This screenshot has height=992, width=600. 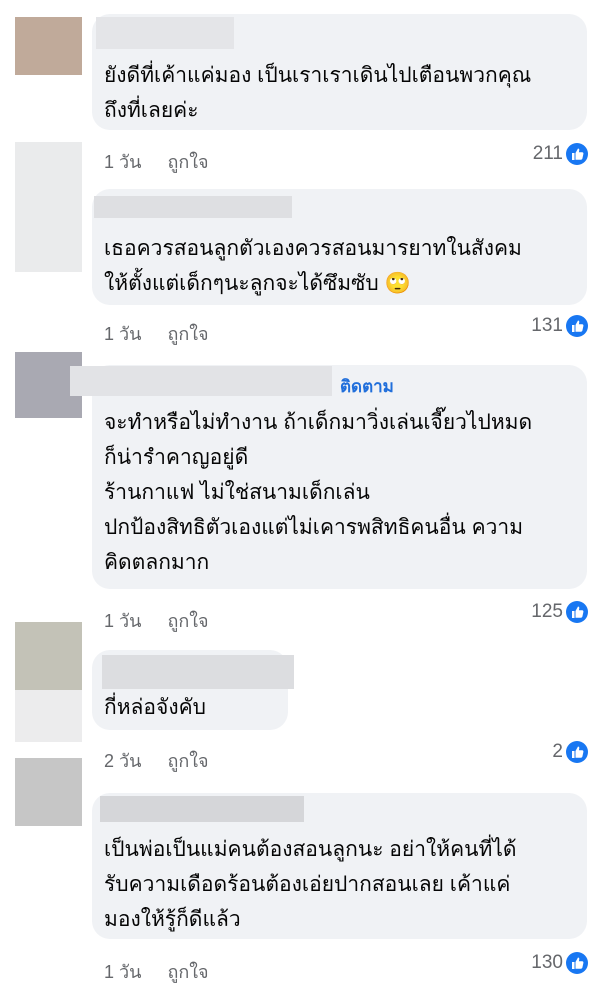 What do you see at coordinates (367, 386) in the screenshot?
I see `follow-button: ติดตาม` at bounding box center [367, 386].